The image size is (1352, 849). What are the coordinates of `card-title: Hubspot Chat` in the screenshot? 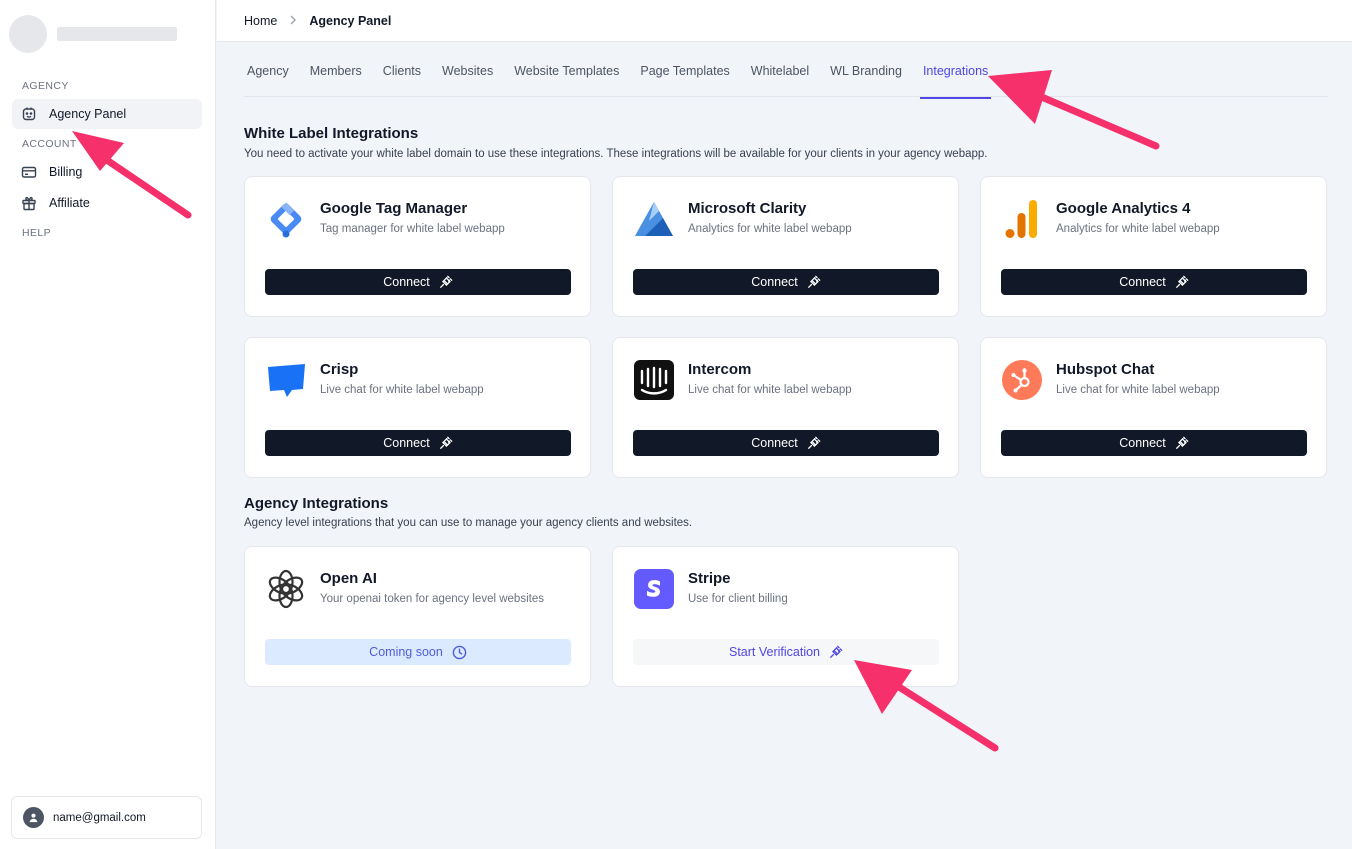 It's located at (1105, 369).